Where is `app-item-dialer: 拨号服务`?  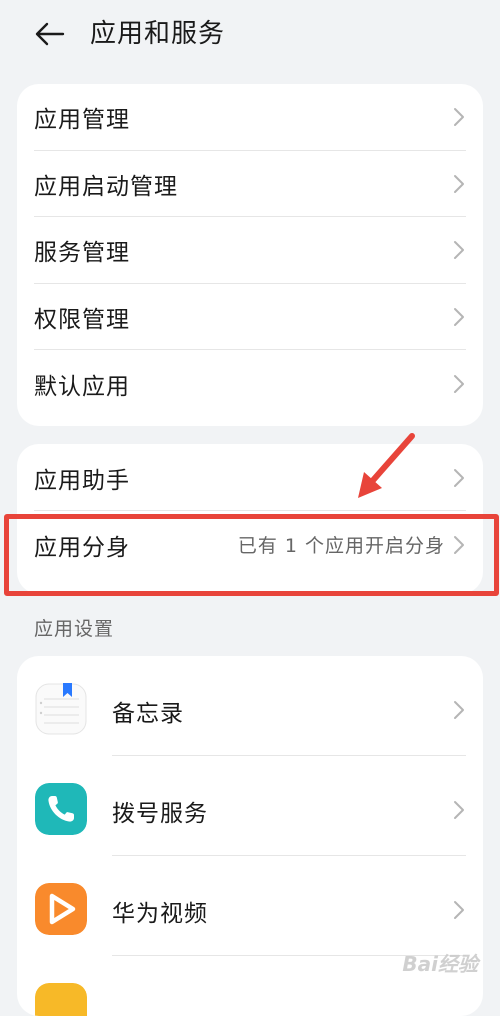
app-item-dialer: 拨号服务 is located at coordinates (250, 806).